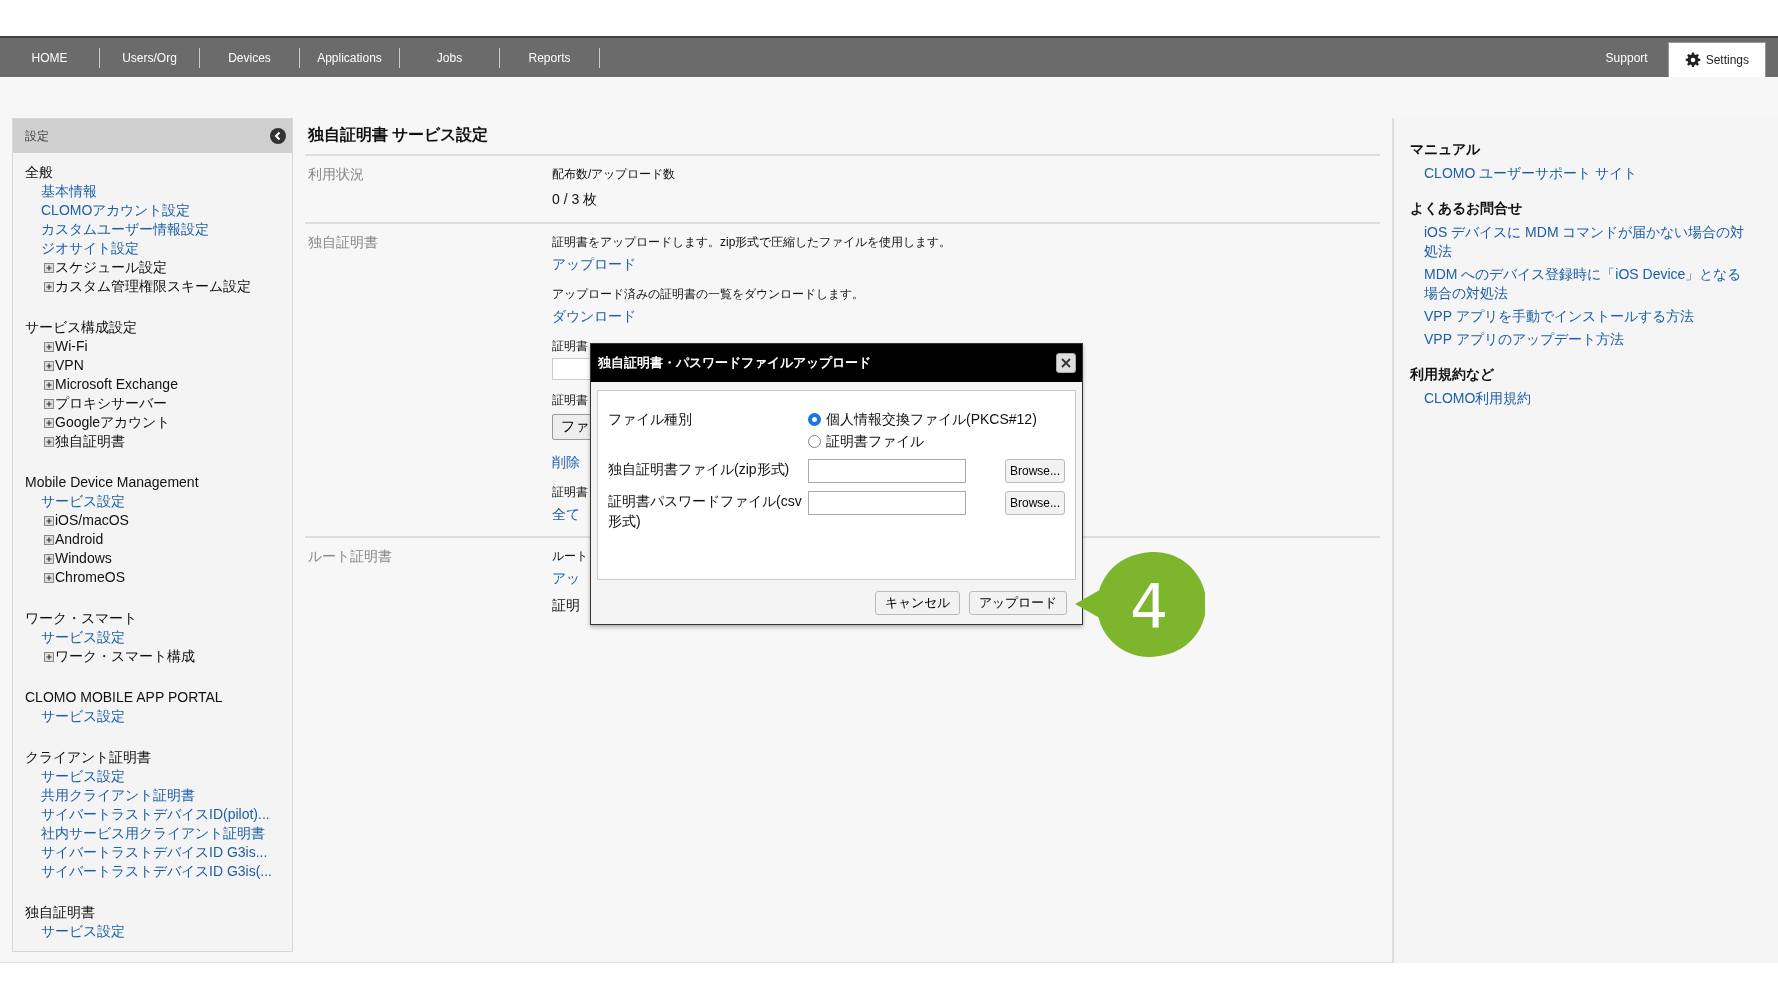  I want to click on radio-option: 個人情報交換ファイル(PKCS#12), so click(936, 419).